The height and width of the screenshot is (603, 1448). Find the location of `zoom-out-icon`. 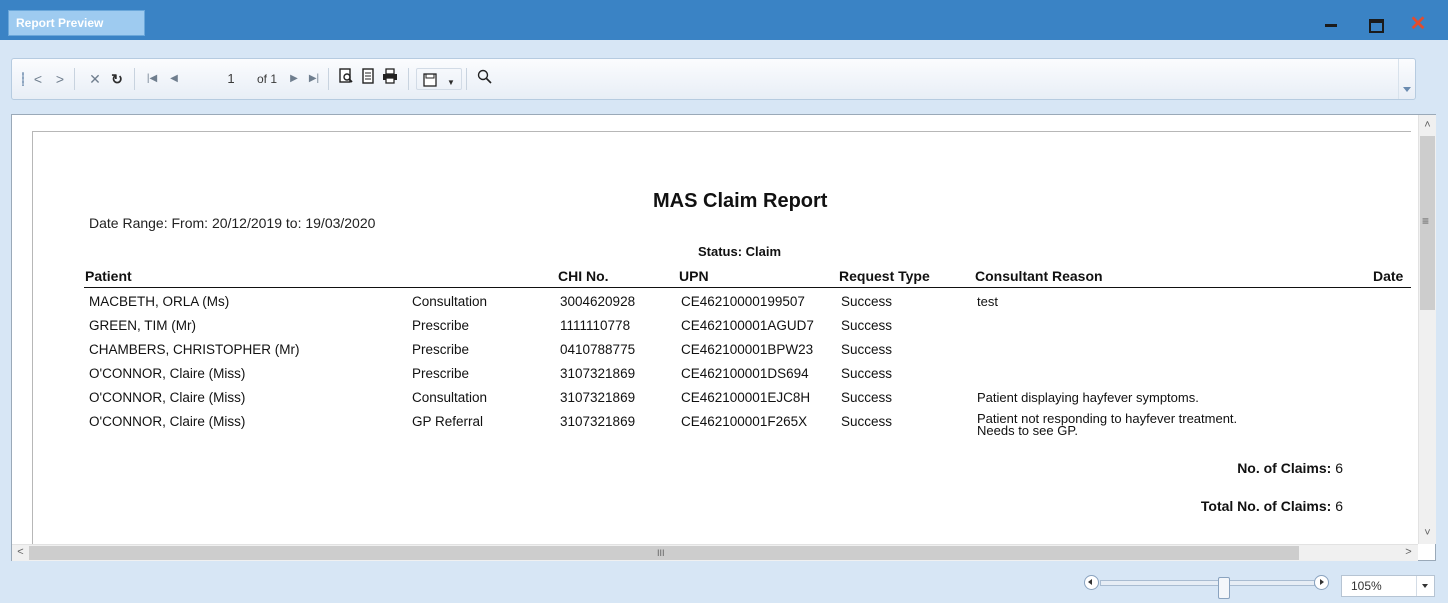

zoom-out-icon is located at coordinates (1091, 582).